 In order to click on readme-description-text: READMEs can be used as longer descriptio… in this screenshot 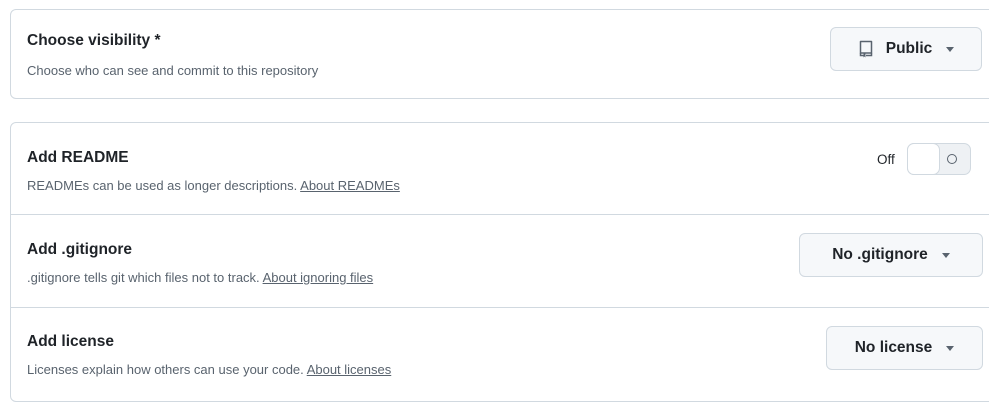, I will do `click(162, 185)`.